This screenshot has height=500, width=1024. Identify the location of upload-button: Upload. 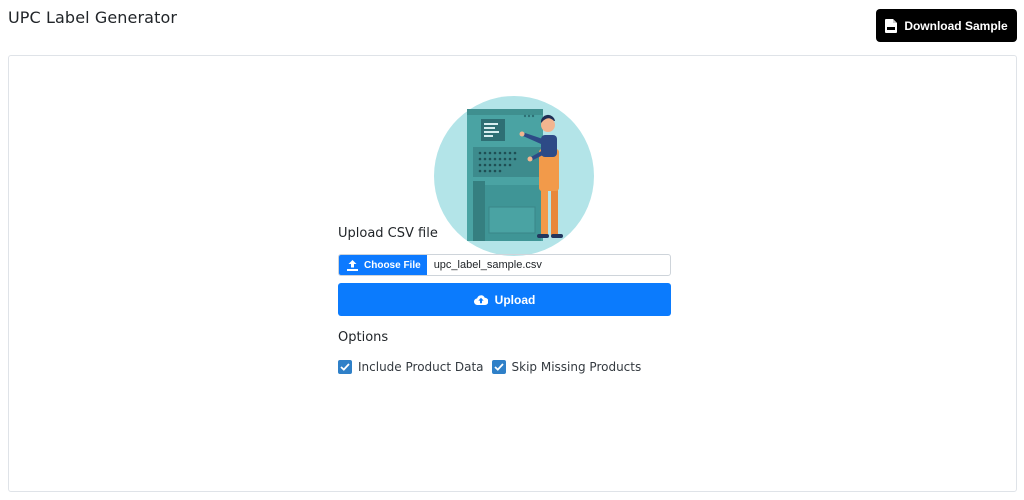
(504, 299).